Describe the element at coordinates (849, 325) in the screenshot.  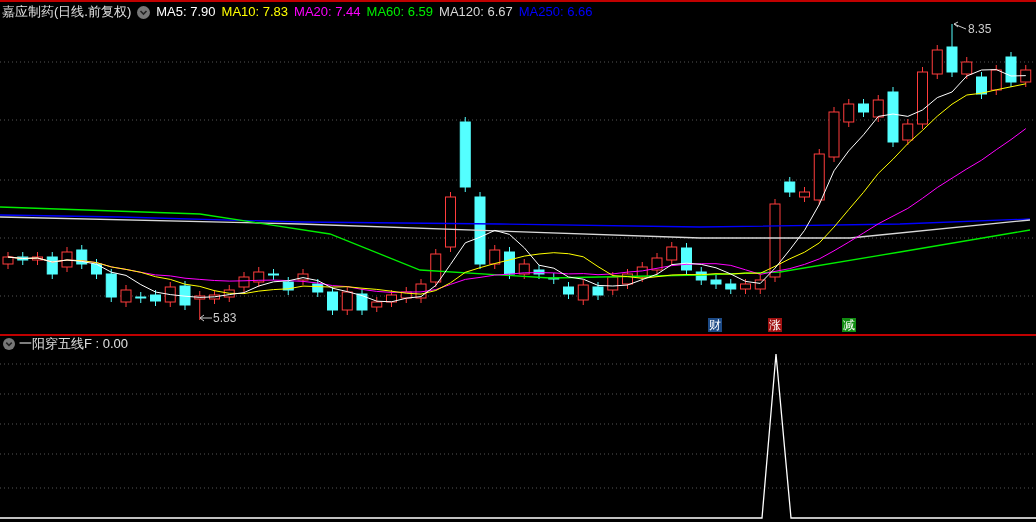
I see `event-marker: 减` at that location.